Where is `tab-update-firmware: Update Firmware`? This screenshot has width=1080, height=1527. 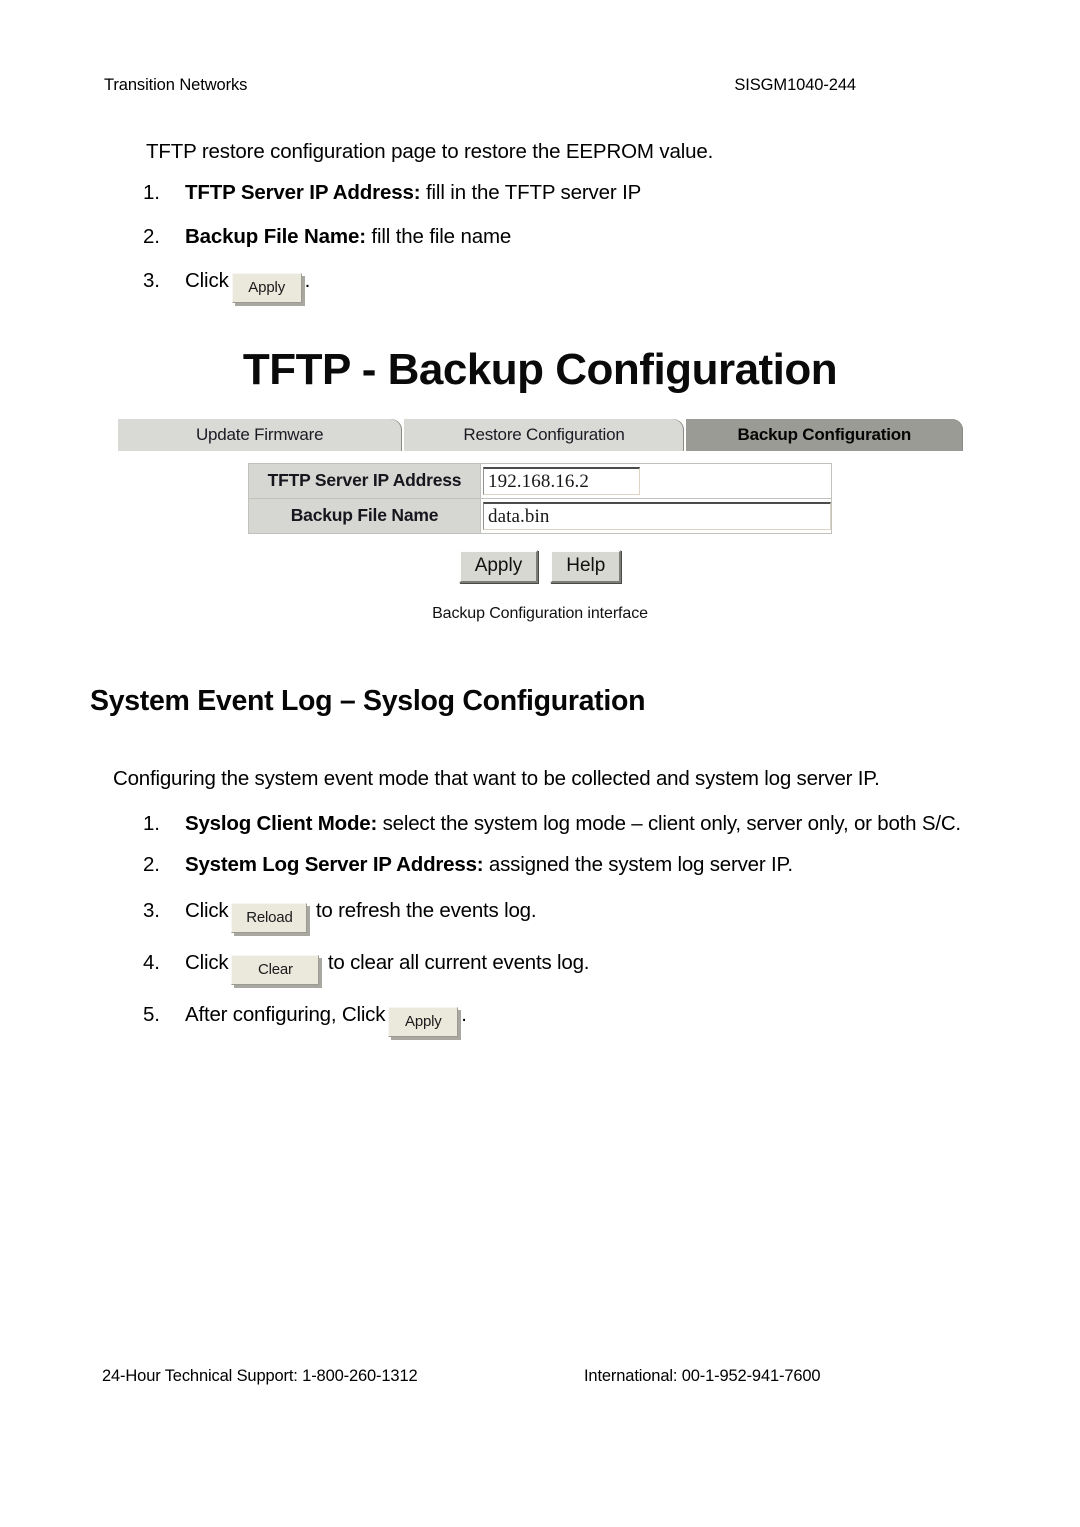 tab-update-firmware: Update Firmware is located at coordinates (259, 434).